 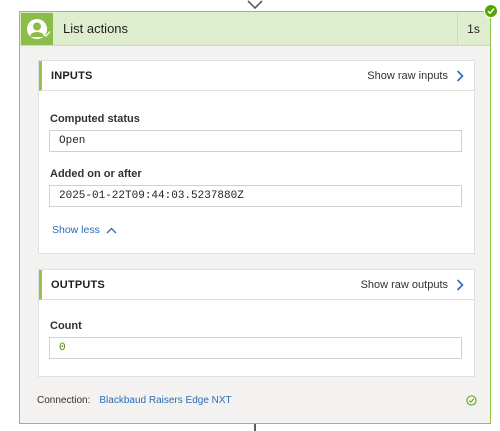 I want to click on blackbaud-connector-icon, so click(x=37, y=28).